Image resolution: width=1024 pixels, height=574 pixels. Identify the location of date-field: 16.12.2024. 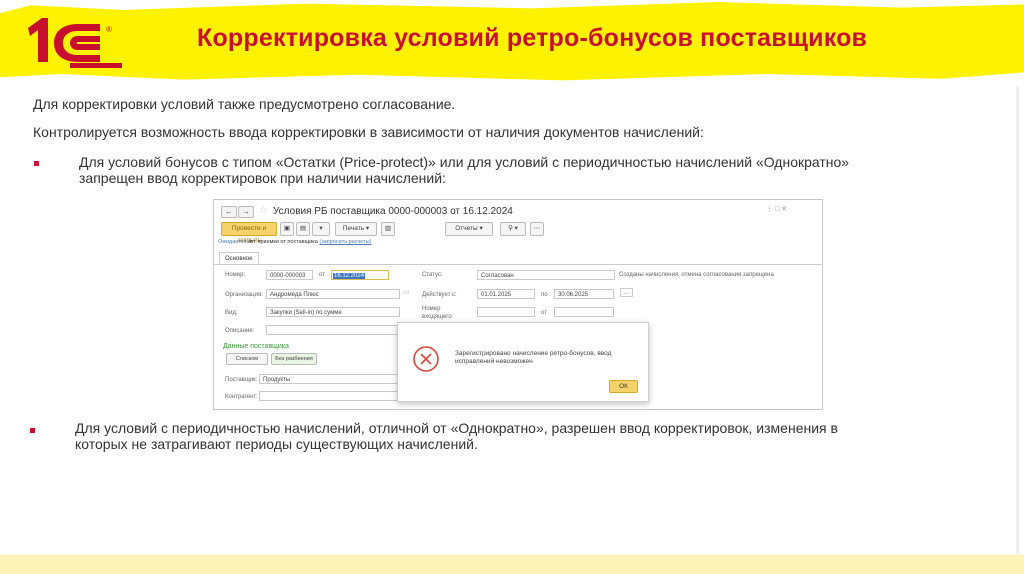
(360, 275).